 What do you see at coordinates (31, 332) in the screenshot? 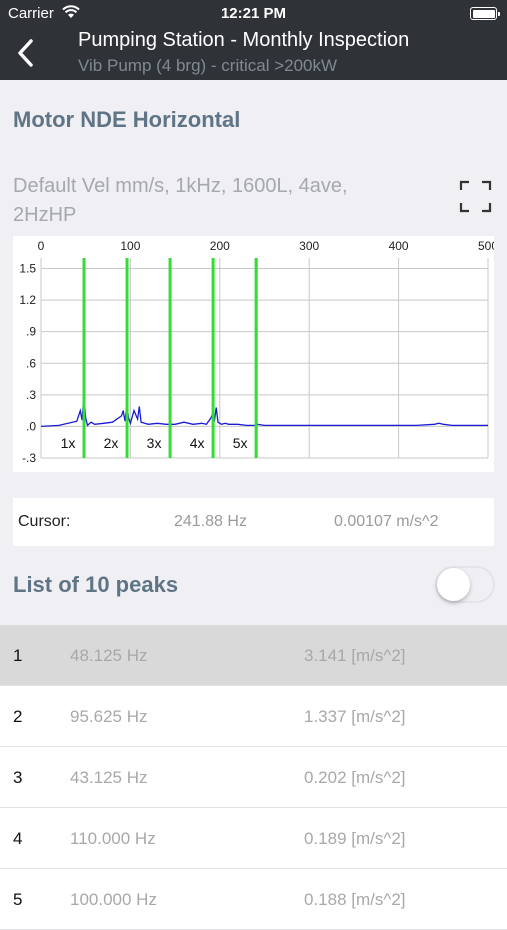
I see `y-tick-label: .9` at bounding box center [31, 332].